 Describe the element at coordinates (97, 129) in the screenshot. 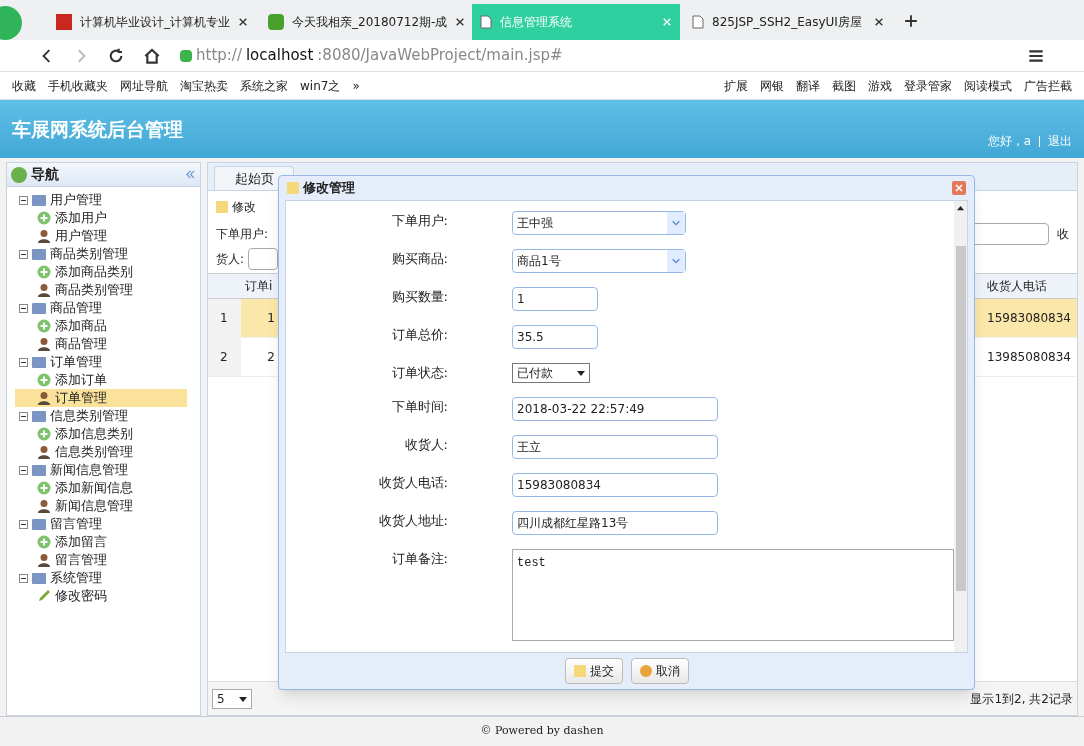

I see `app-title: 车展网系统后台管理` at that location.